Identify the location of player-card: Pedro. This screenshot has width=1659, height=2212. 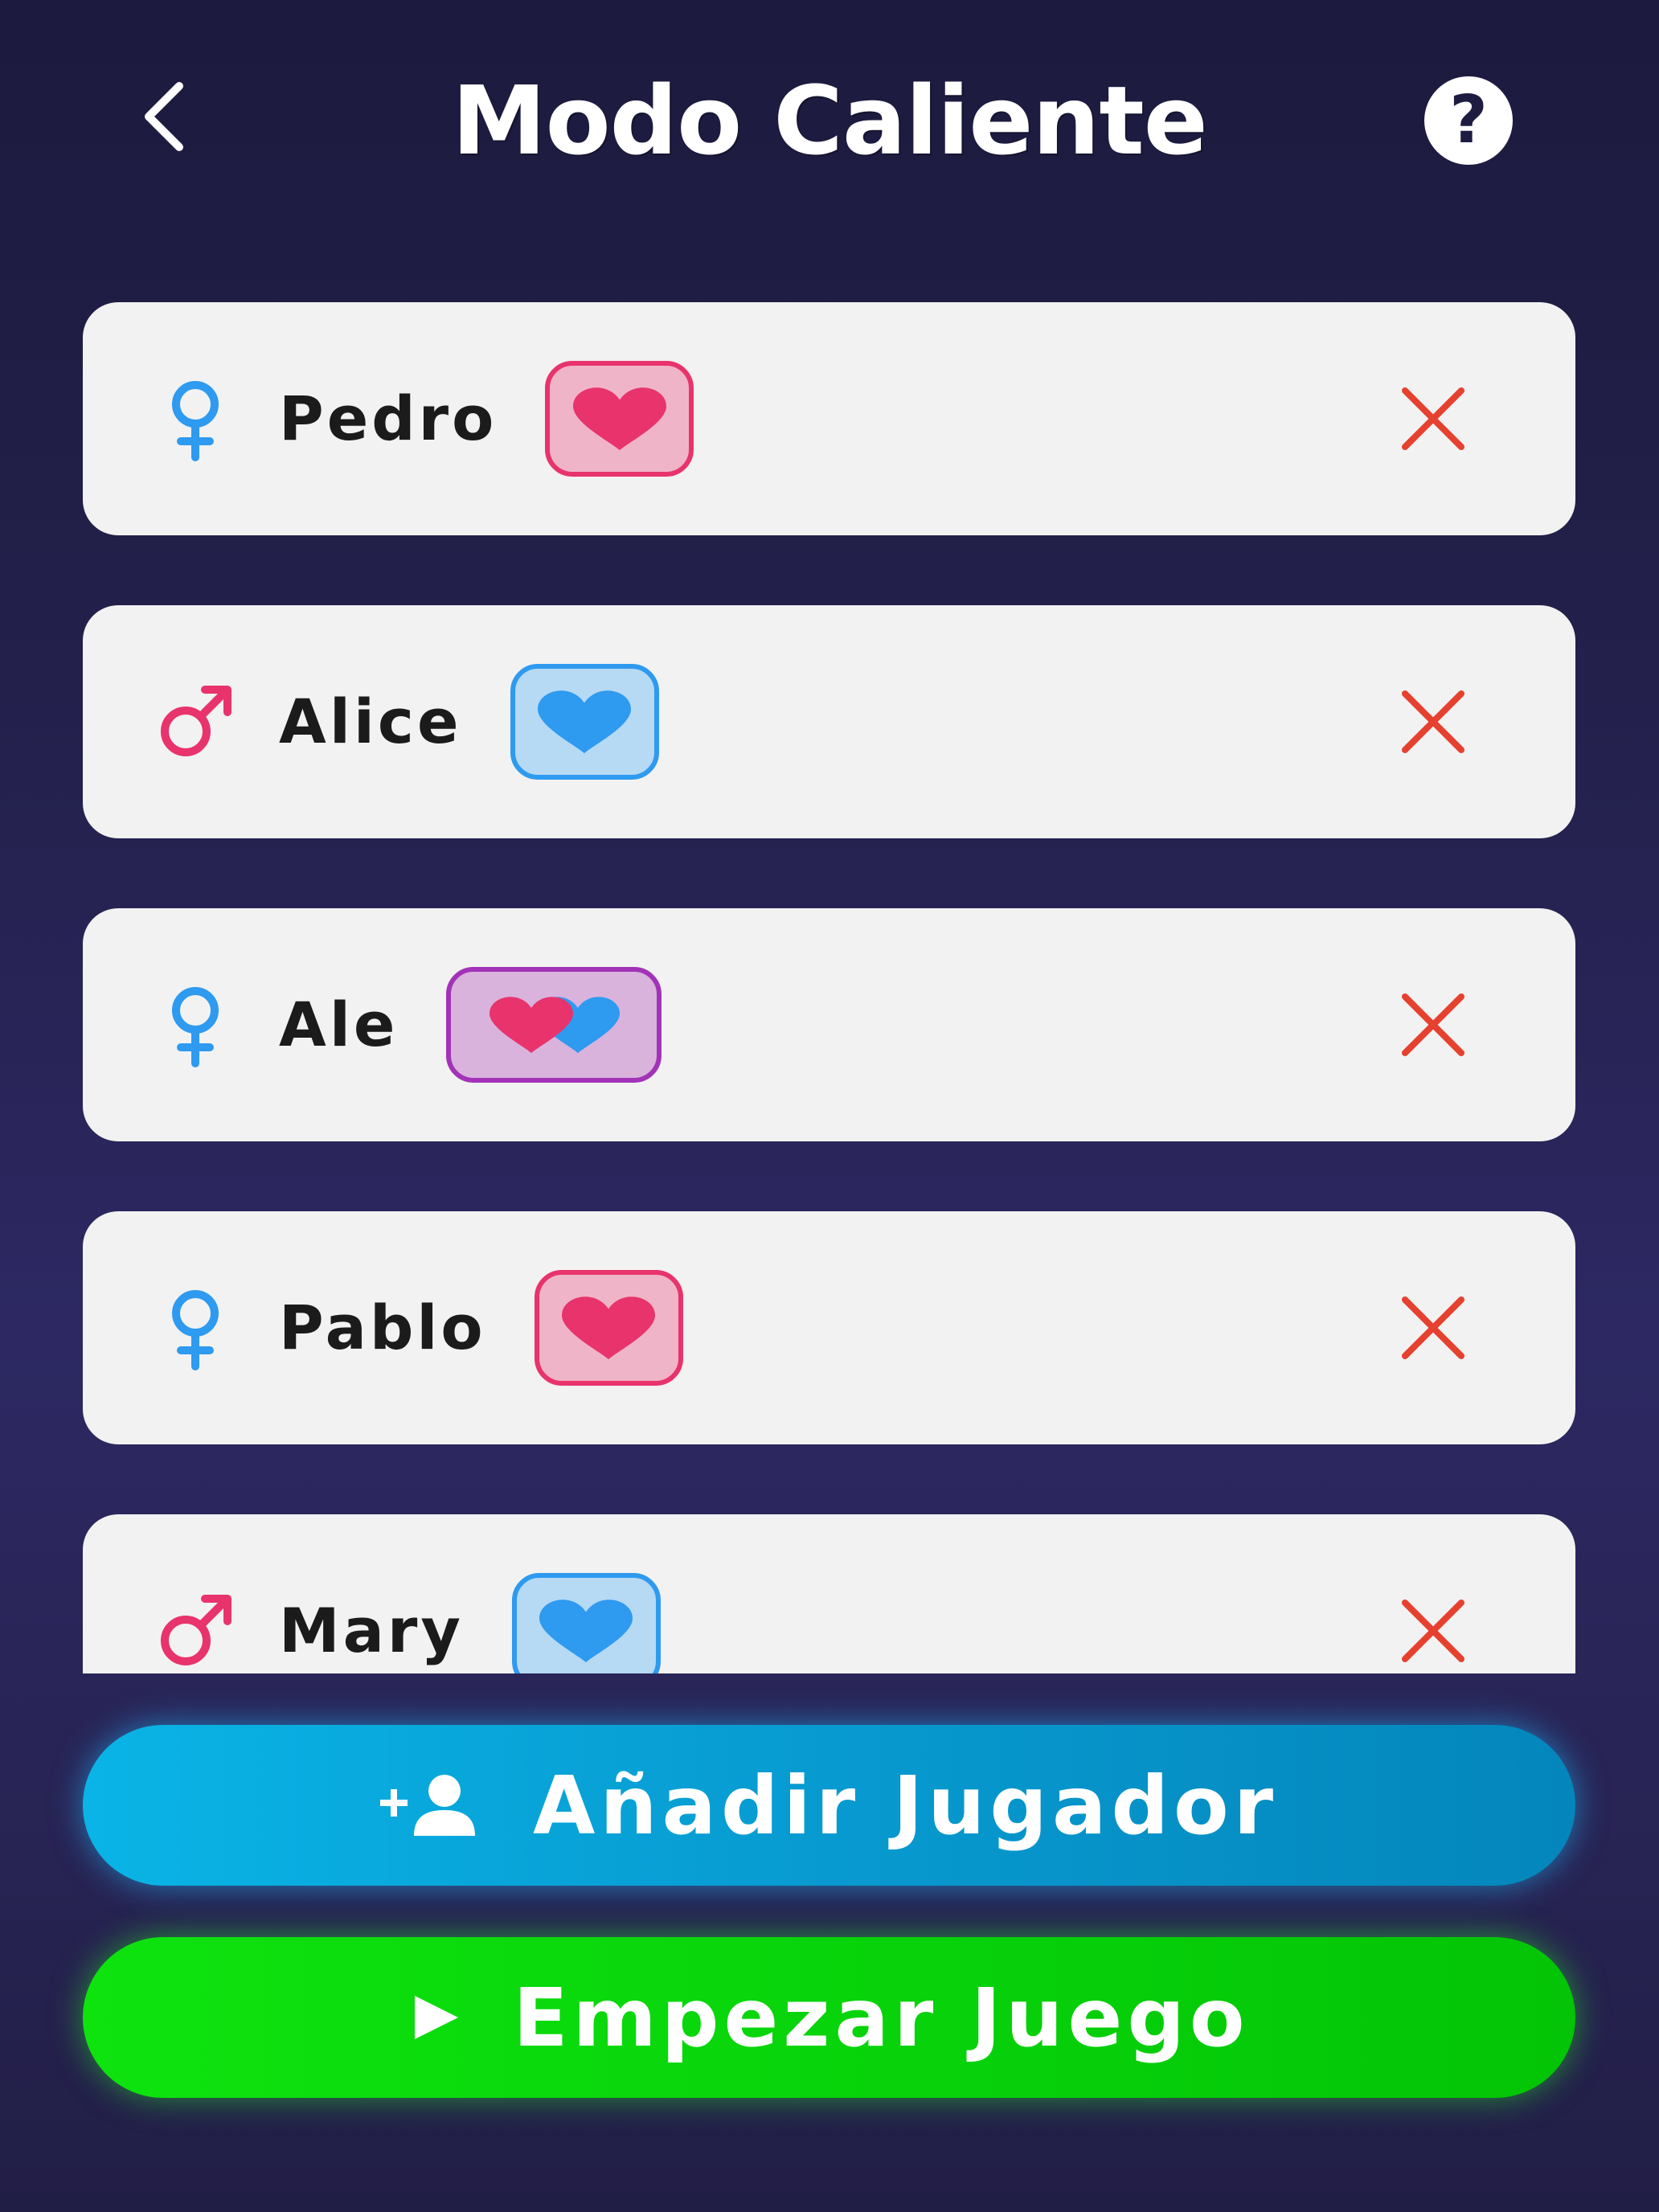
(829, 418).